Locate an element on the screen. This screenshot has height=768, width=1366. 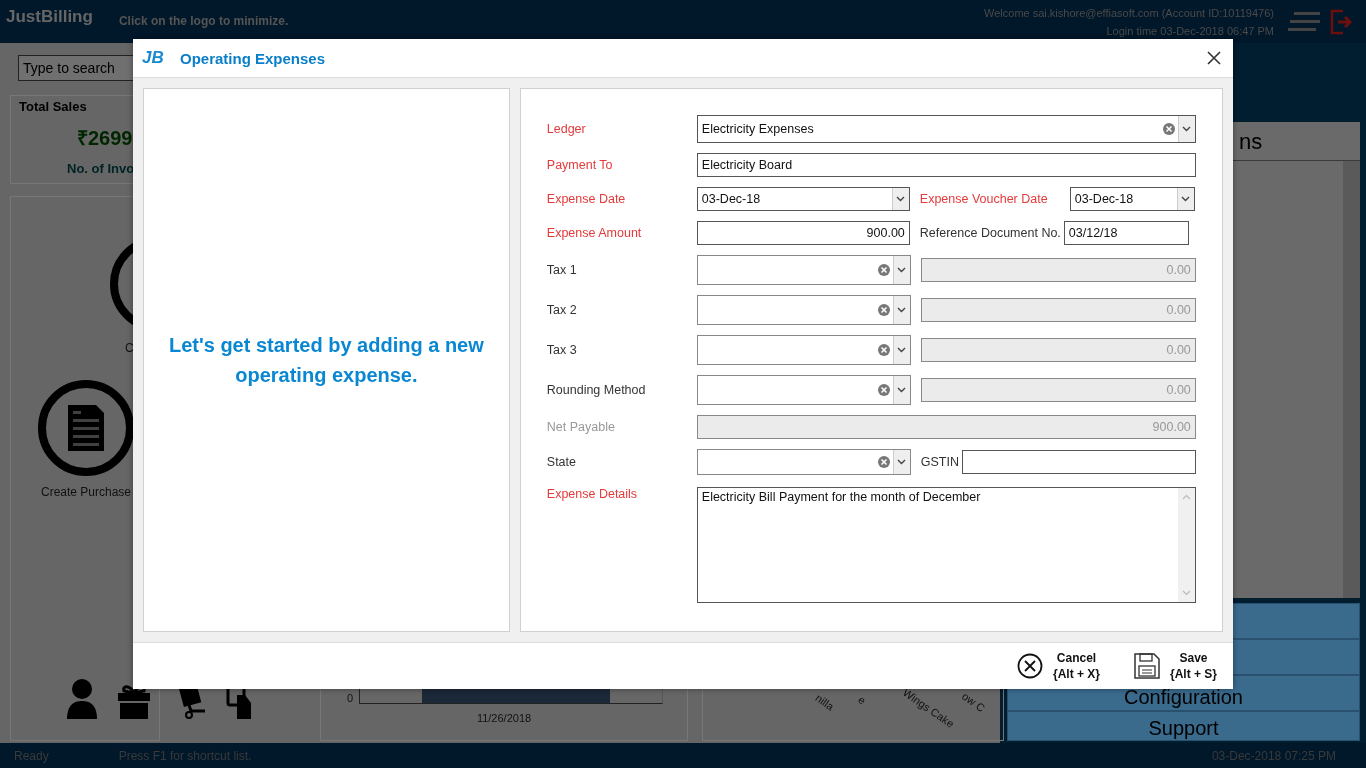
sales-amount: ₹2699 is located at coordinates (105, 138).